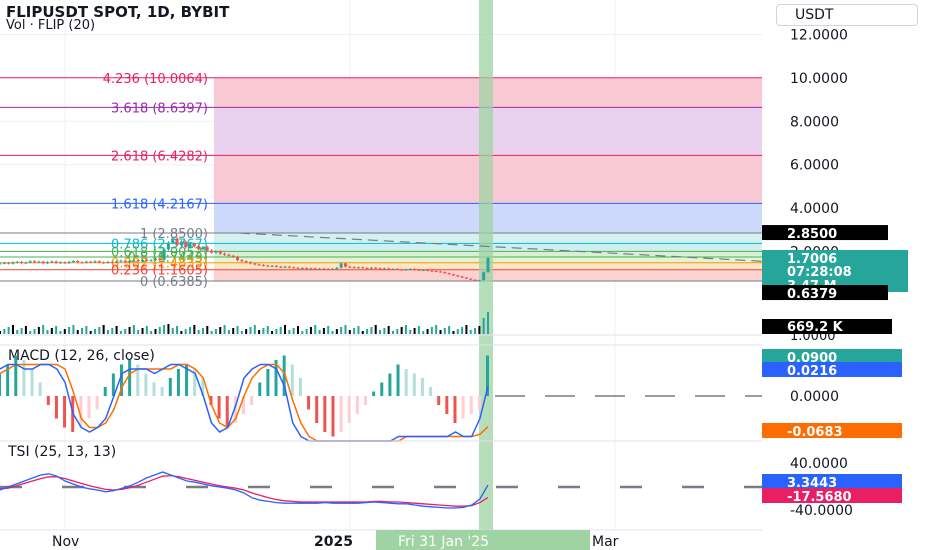 The width and height of the screenshot is (932, 550). What do you see at coordinates (814, 166) in the screenshot?
I see `price-axis-tick: 6.0000` at bounding box center [814, 166].